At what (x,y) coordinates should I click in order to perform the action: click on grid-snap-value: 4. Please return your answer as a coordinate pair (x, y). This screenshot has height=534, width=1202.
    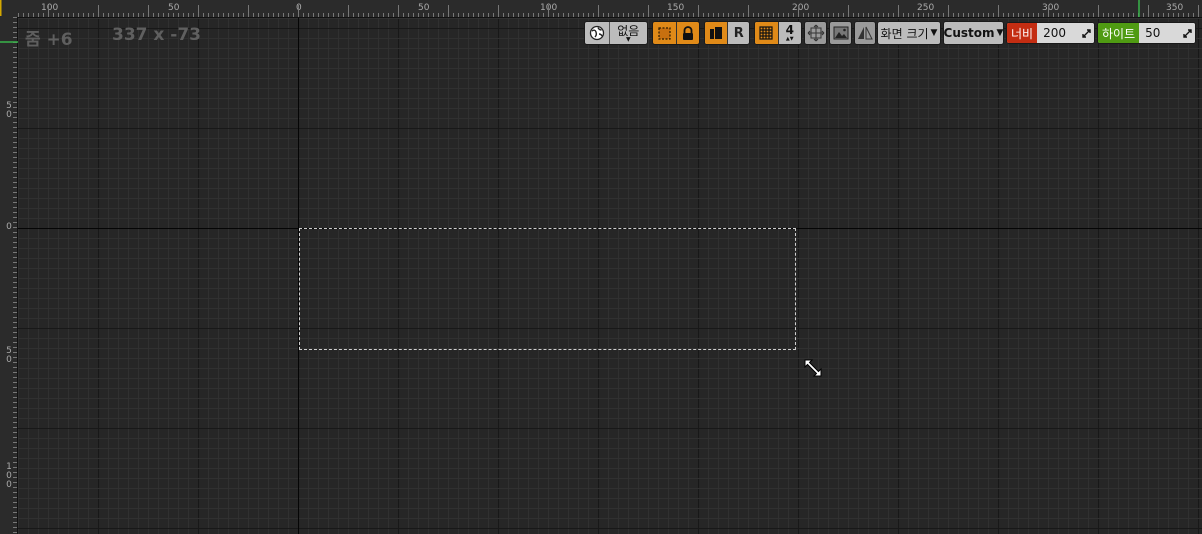
    Looking at the image, I should click on (789, 29).